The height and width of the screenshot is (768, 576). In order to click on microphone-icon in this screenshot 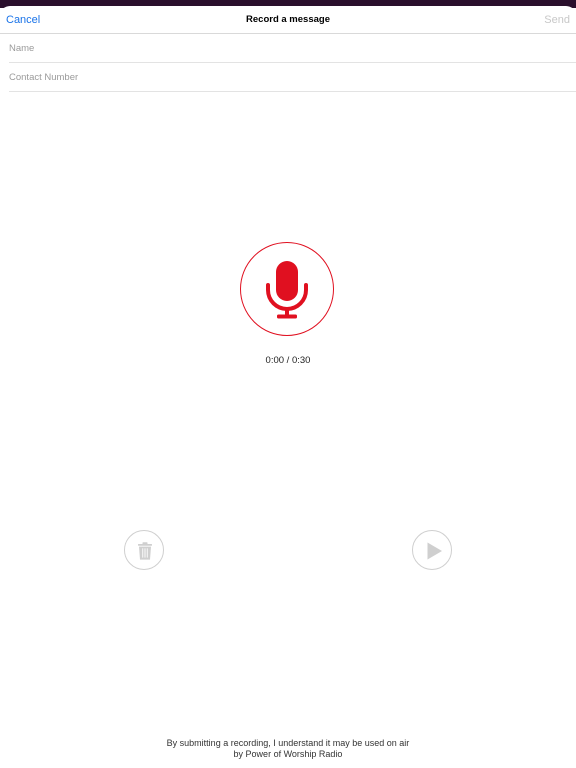, I will do `click(287, 290)`.